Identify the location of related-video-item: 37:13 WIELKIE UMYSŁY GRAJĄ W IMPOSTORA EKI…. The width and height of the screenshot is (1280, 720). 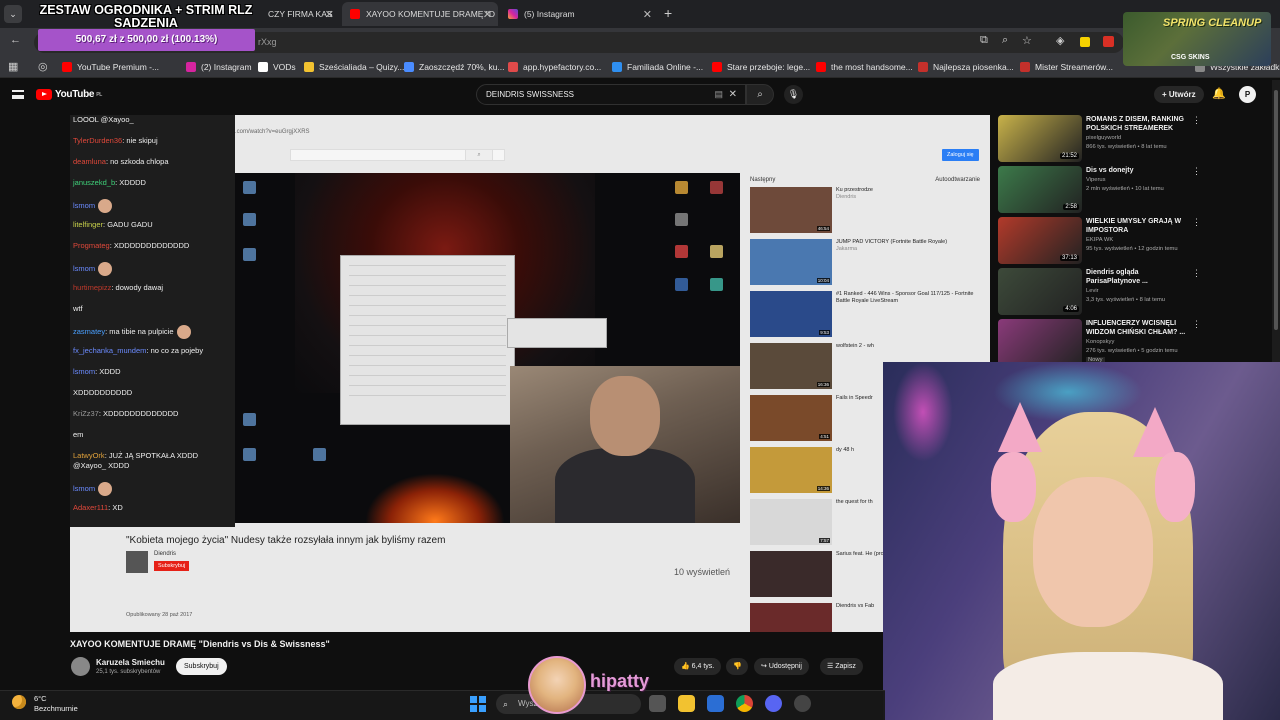
(1103, 241).